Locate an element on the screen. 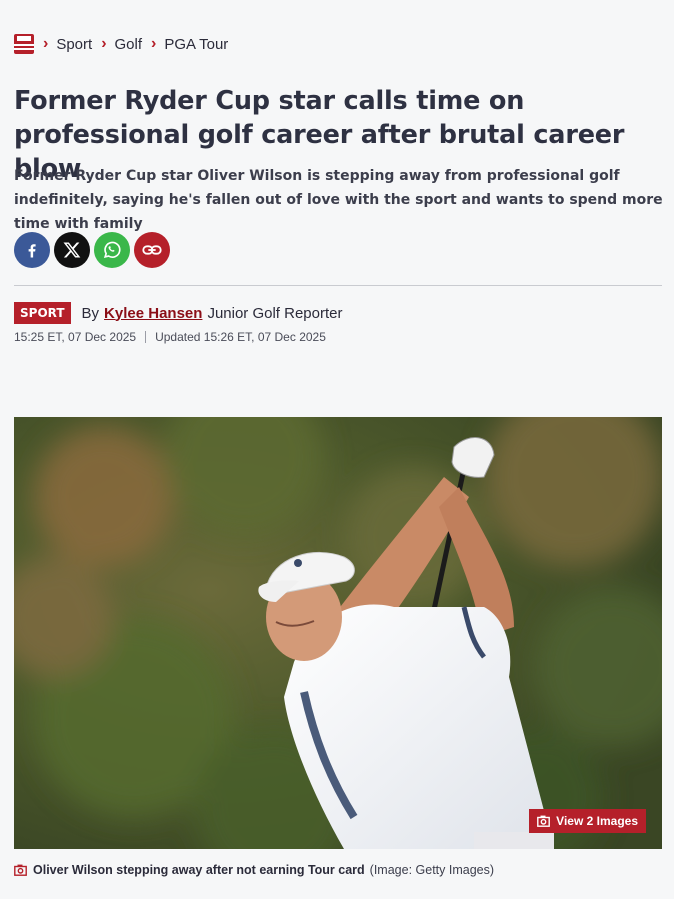 The width and height of the screenshot is (674, 899). author-role: Junior Golf Reporter is located at coordinates (275, 313).